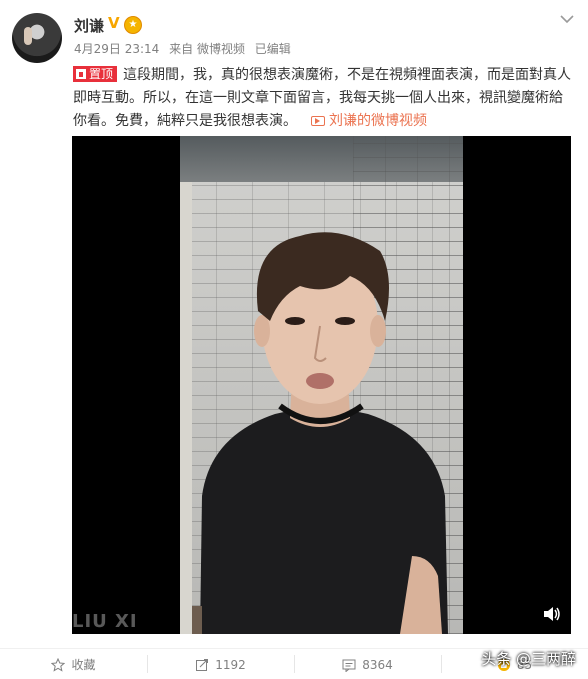 The image size is (588, 679). I want to click on scene-left-wall, so click(186, 408).